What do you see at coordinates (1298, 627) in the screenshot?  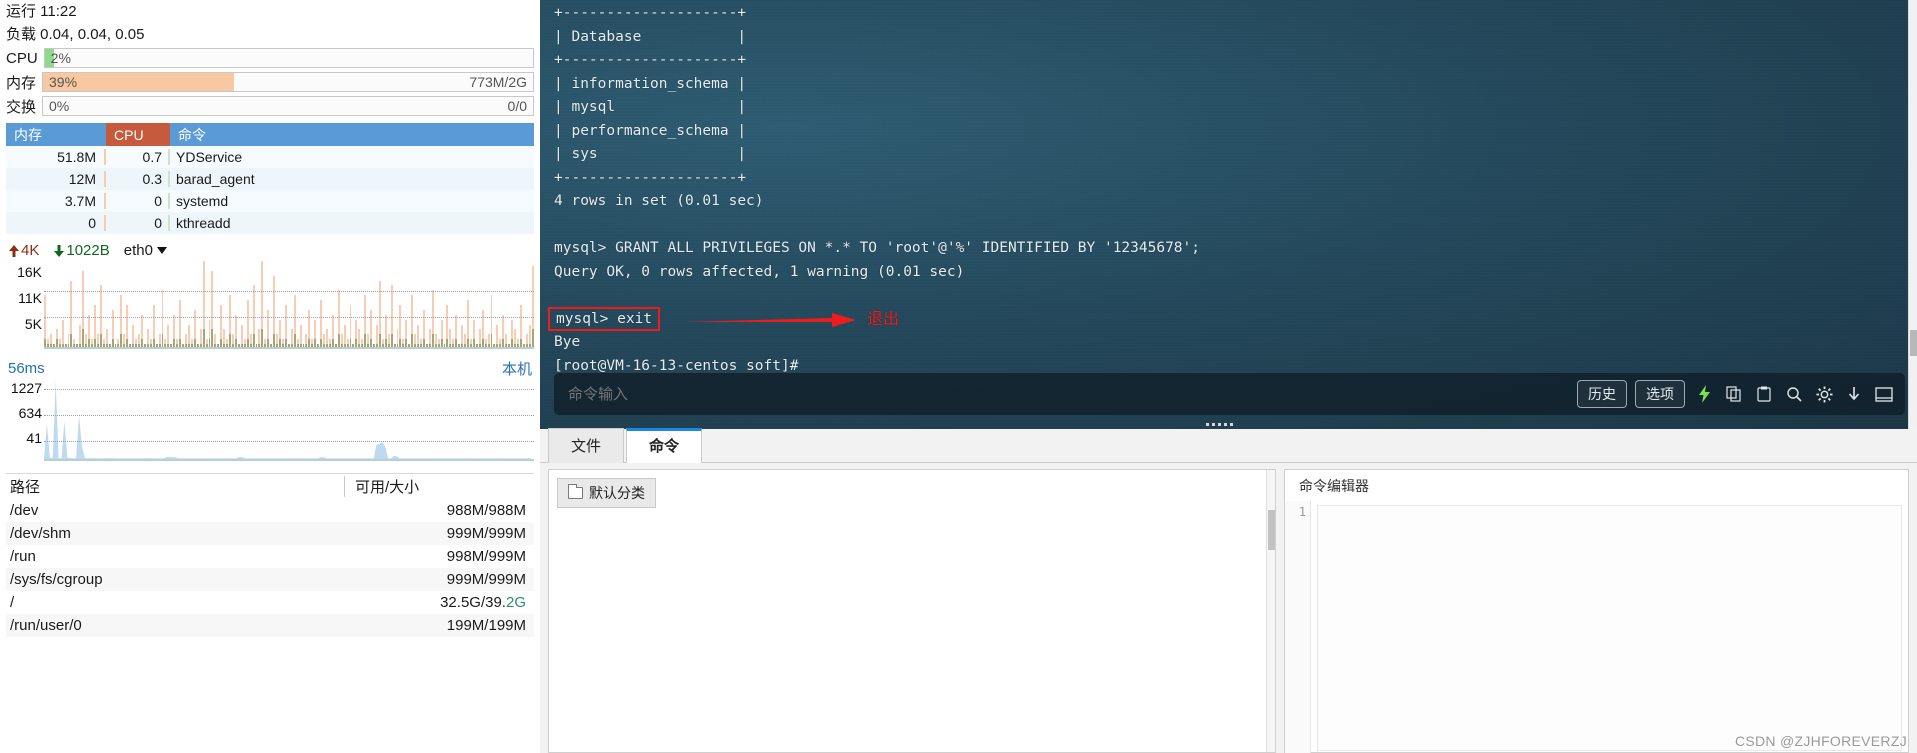 I see `editor-line-numbers: 1` at bounding box center [1298, 627].